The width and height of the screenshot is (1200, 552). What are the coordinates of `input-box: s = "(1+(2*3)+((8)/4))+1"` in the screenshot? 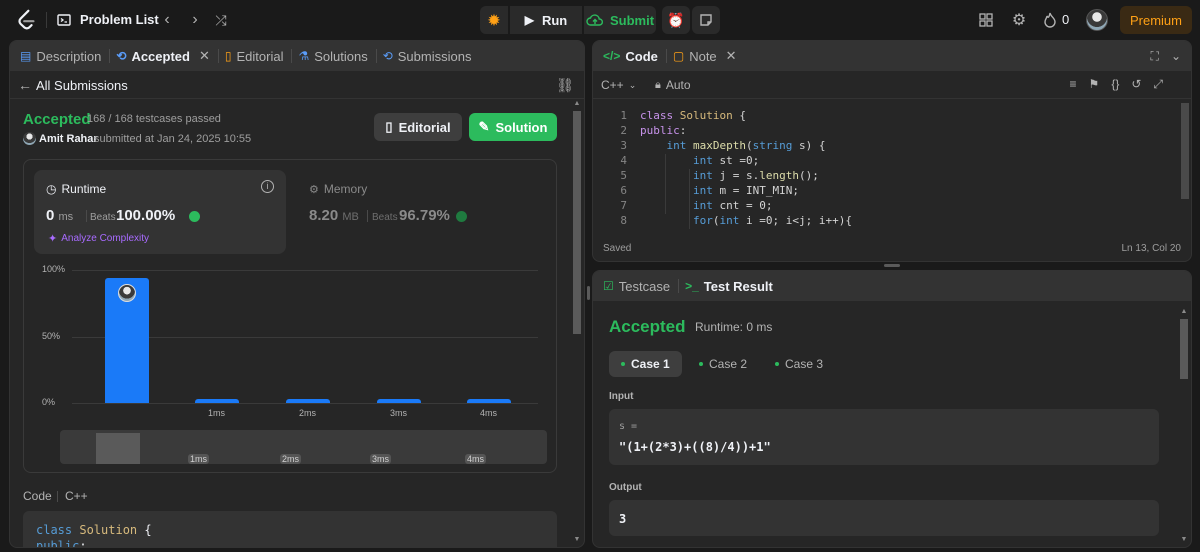 It's located at (884, 437).